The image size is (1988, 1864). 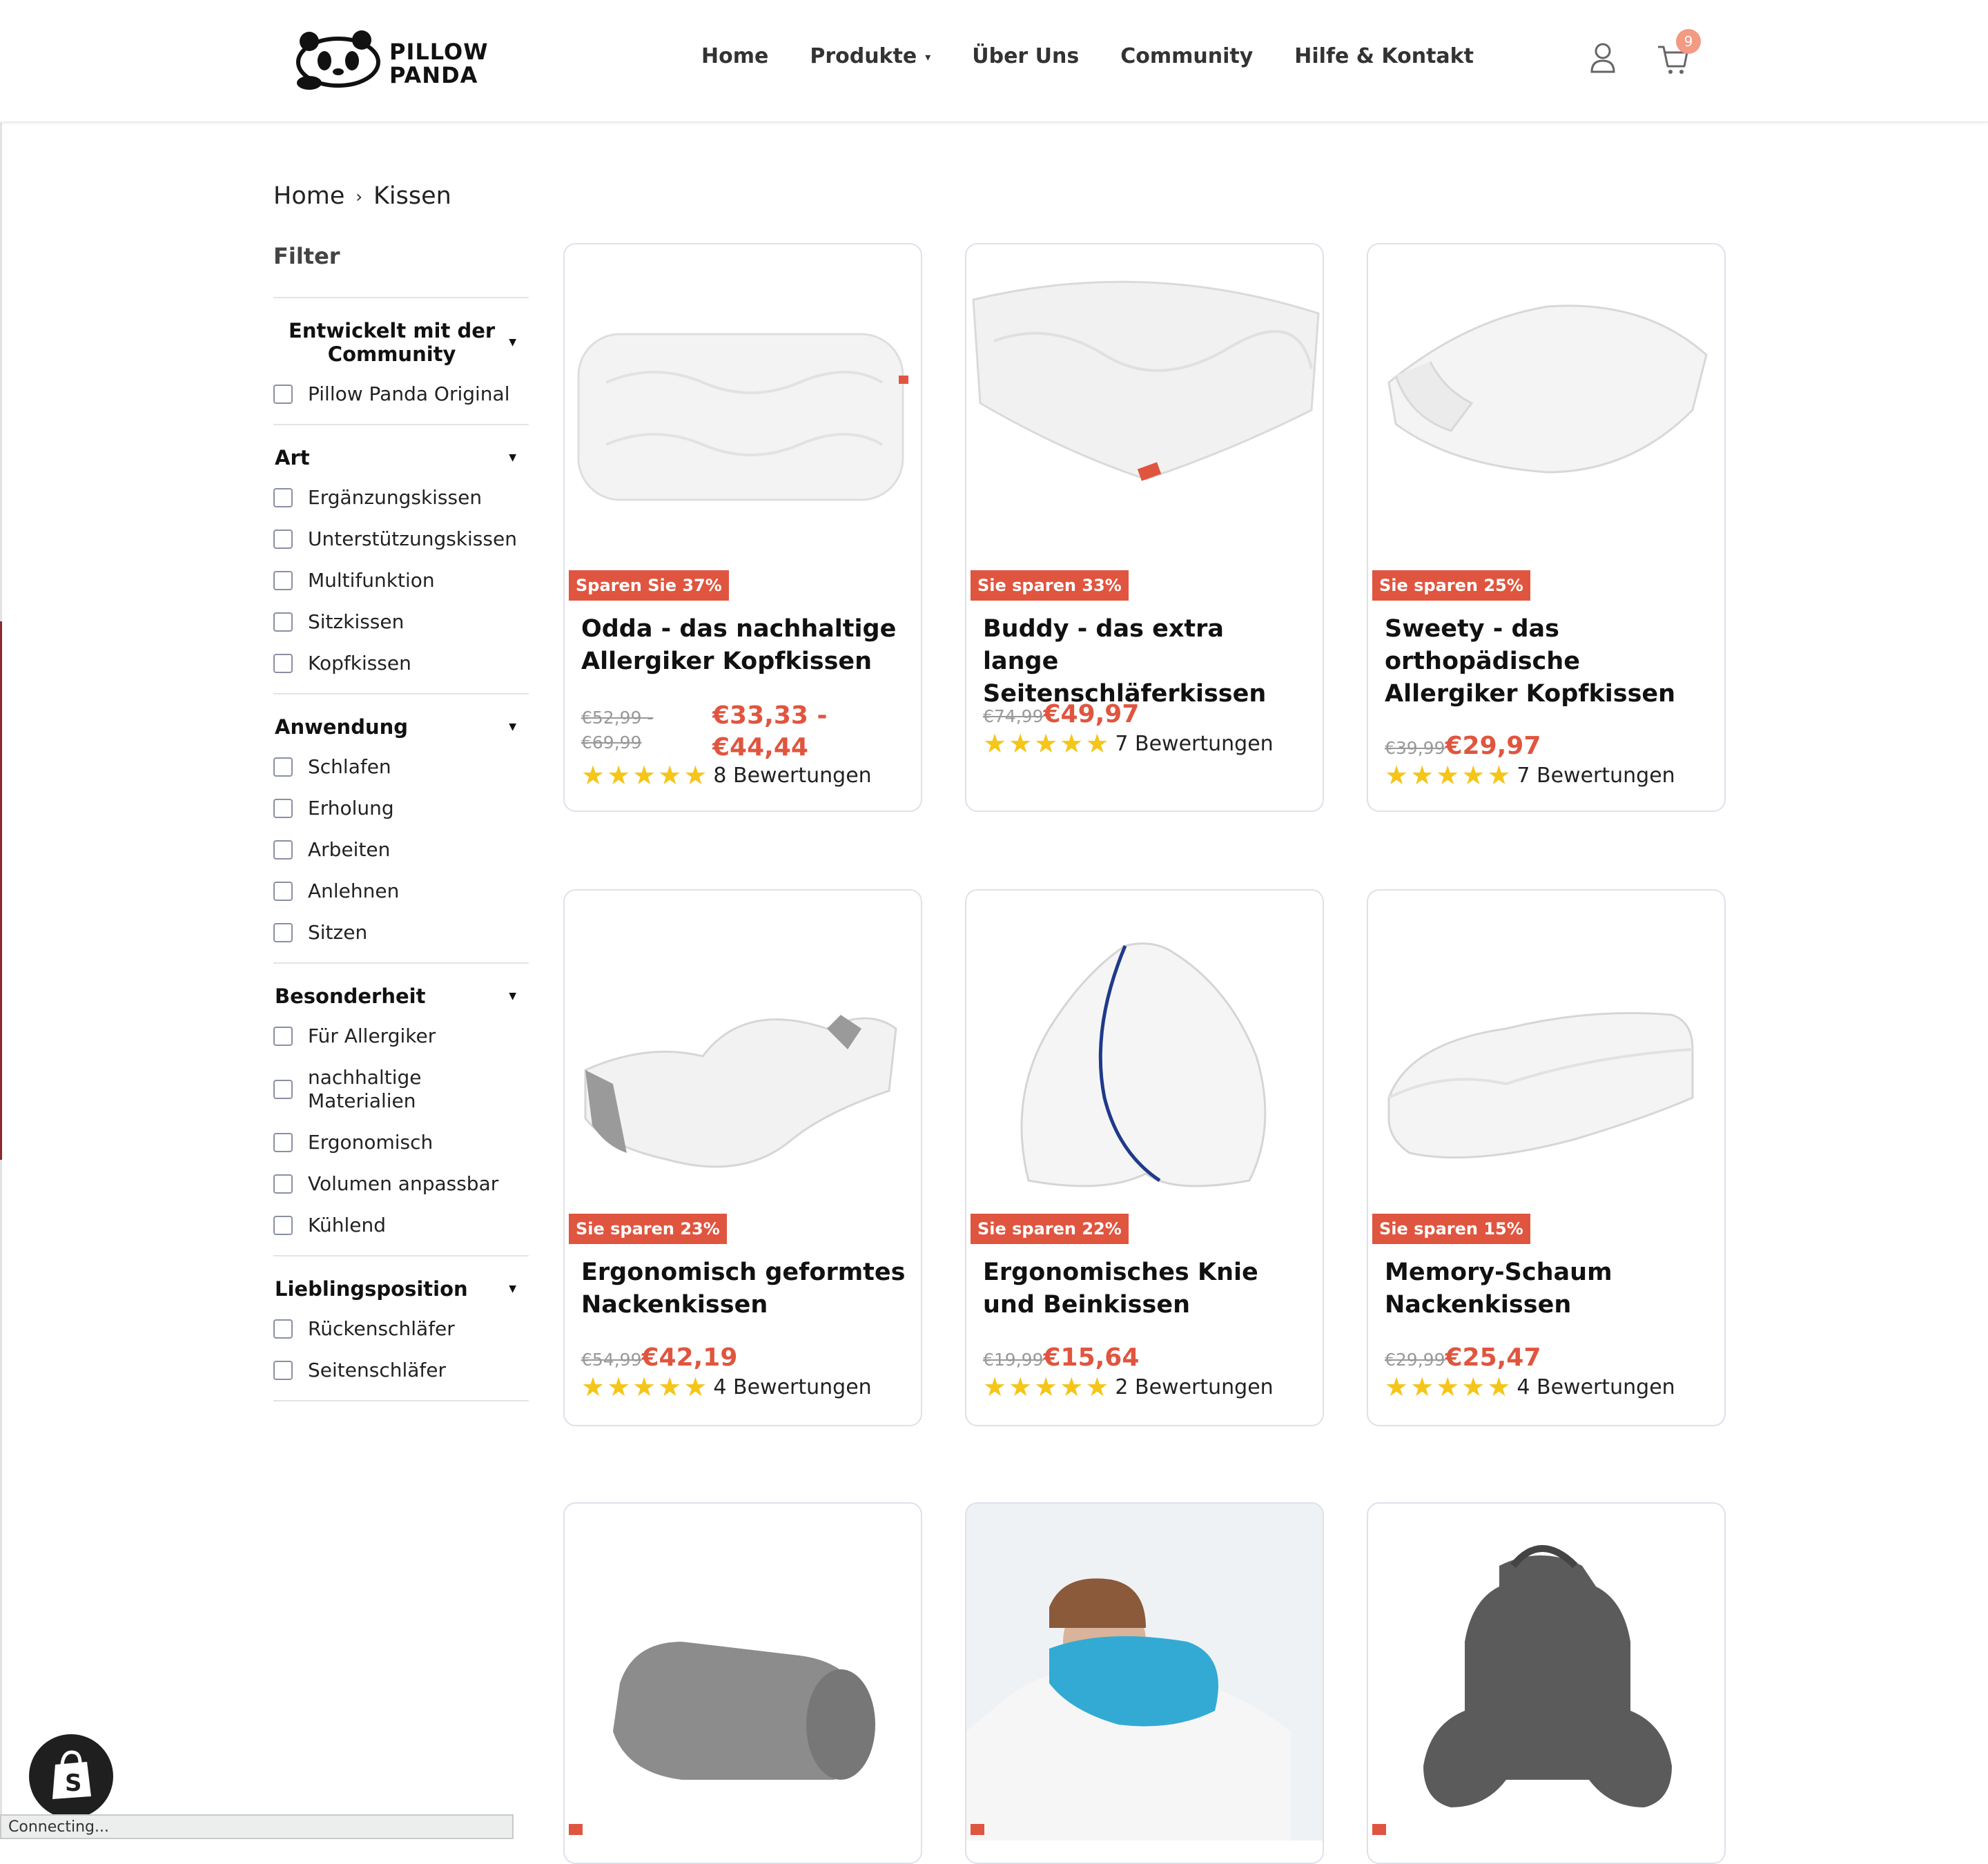 What do you see at coordinates (1463, 1358) in the screenshot?
I see `product-price: €29,99 €25,47` at bounding box center [1463, 1358].